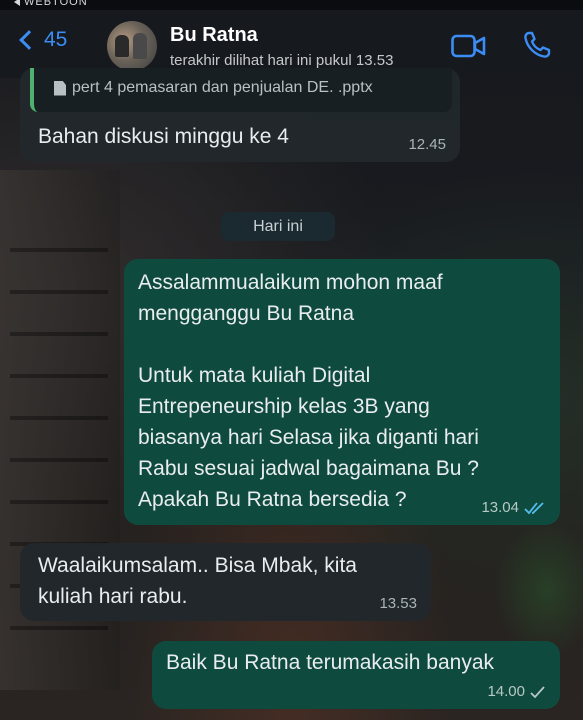 The image size is (583, 720). What do you see at coordinates (506, 691) in the screenshot?
I see `message-time-text: 14.00` at bounding box center [506, 691].